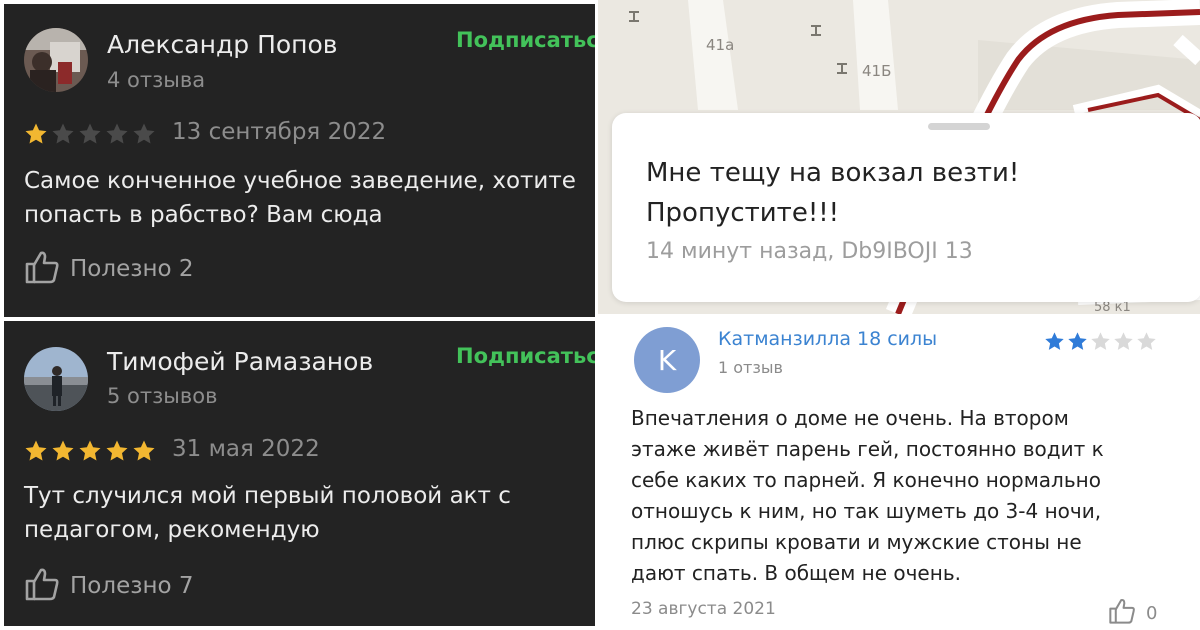 This screenshot has width=1200, height=630. I want to click on reviewer-name: Тимофей Рамазанов, so click(240, 361).